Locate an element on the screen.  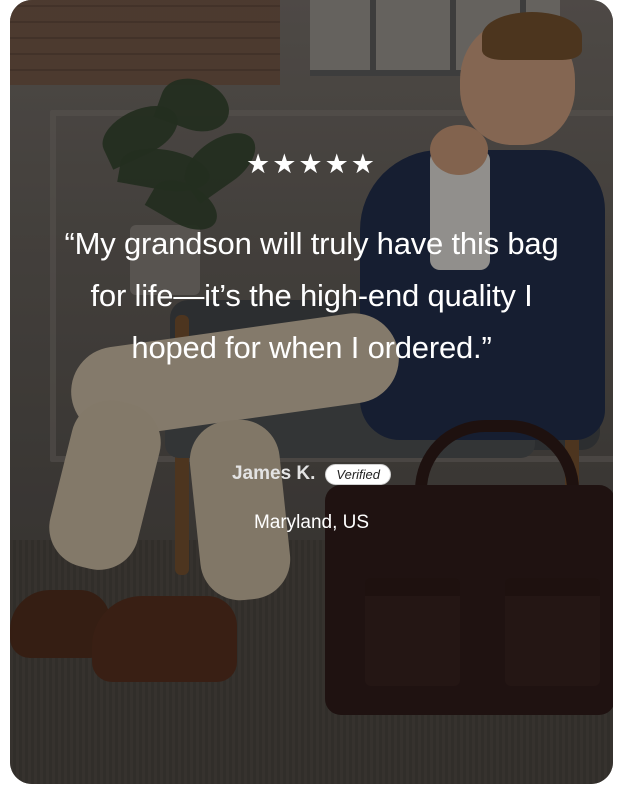
reviewer-name: James K. is located at coordinates (273, 473).